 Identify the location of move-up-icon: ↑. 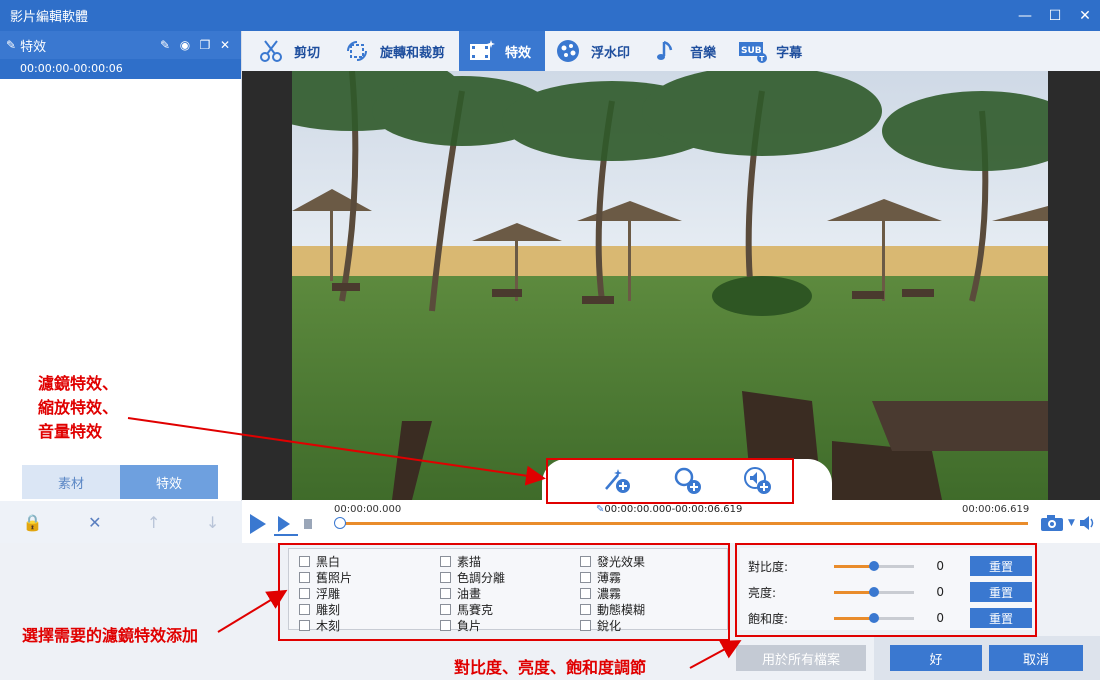
(153, 522).